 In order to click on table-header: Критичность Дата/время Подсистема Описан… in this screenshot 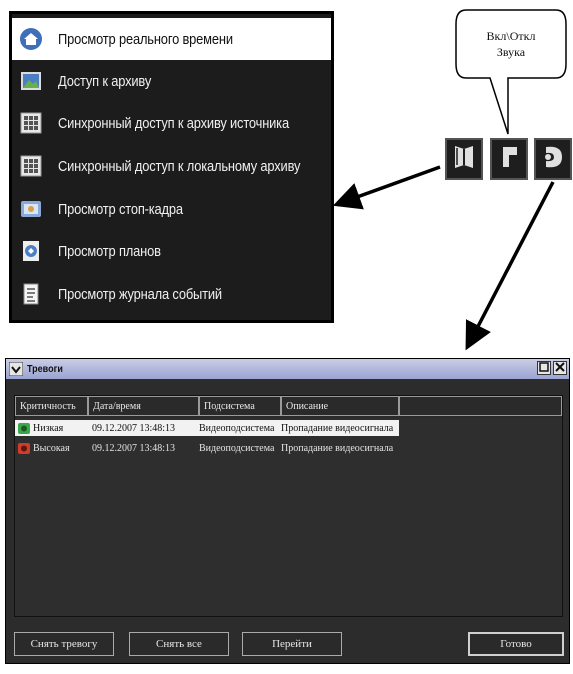, I will do `click(288, 407)`.